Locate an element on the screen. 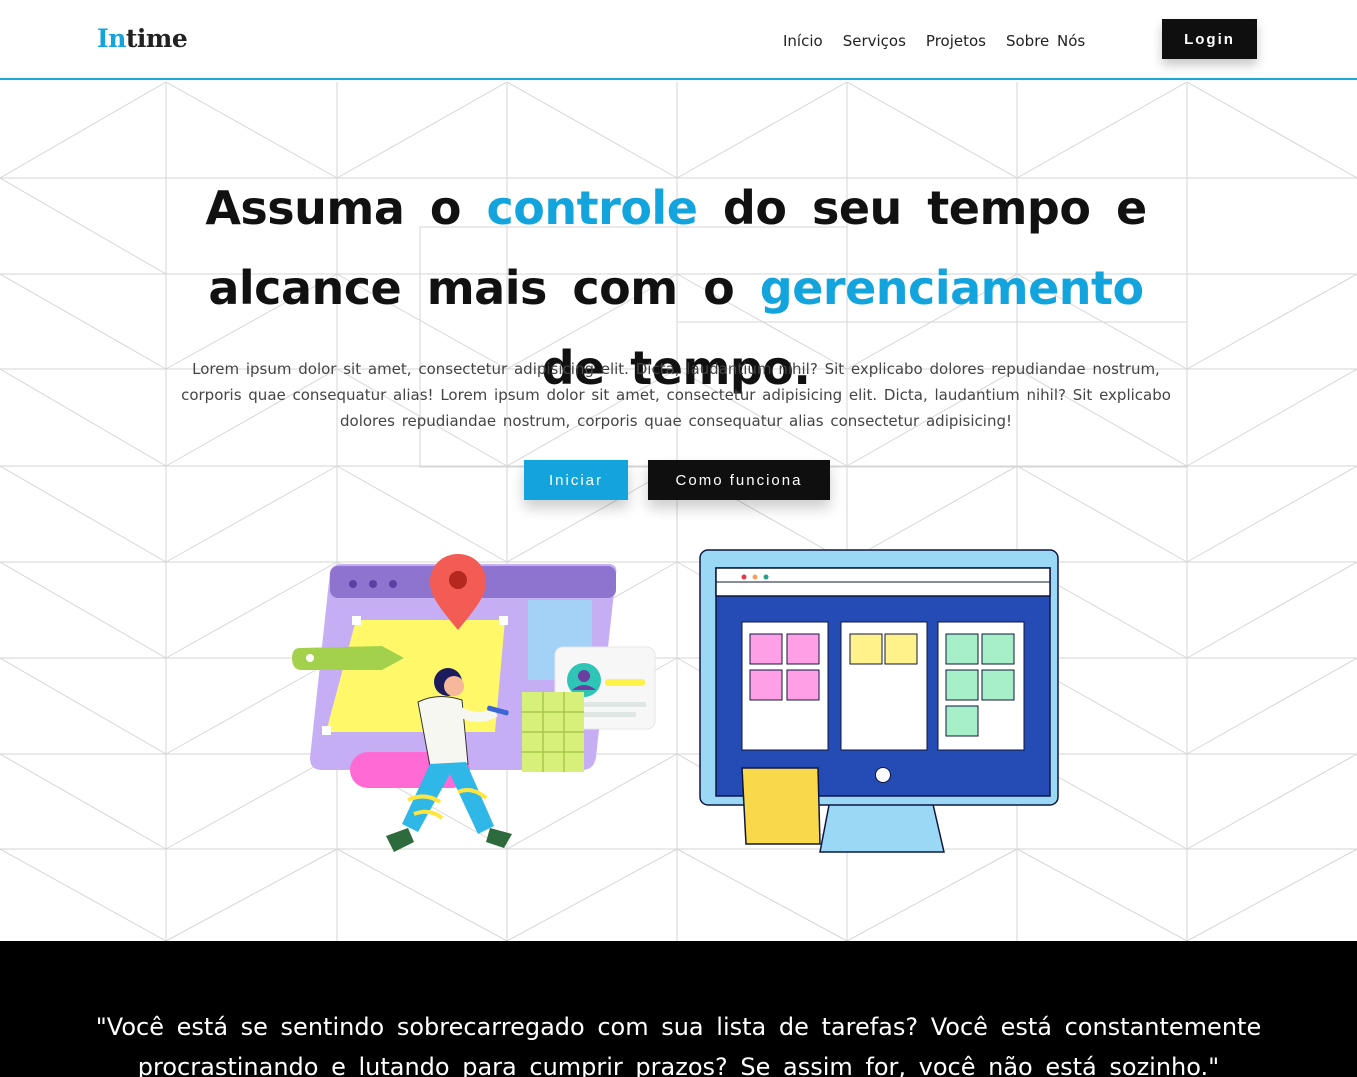 The height and width of the screenshot is (1077, 1357). logo-accent: In is located at coordinates (111, 38).